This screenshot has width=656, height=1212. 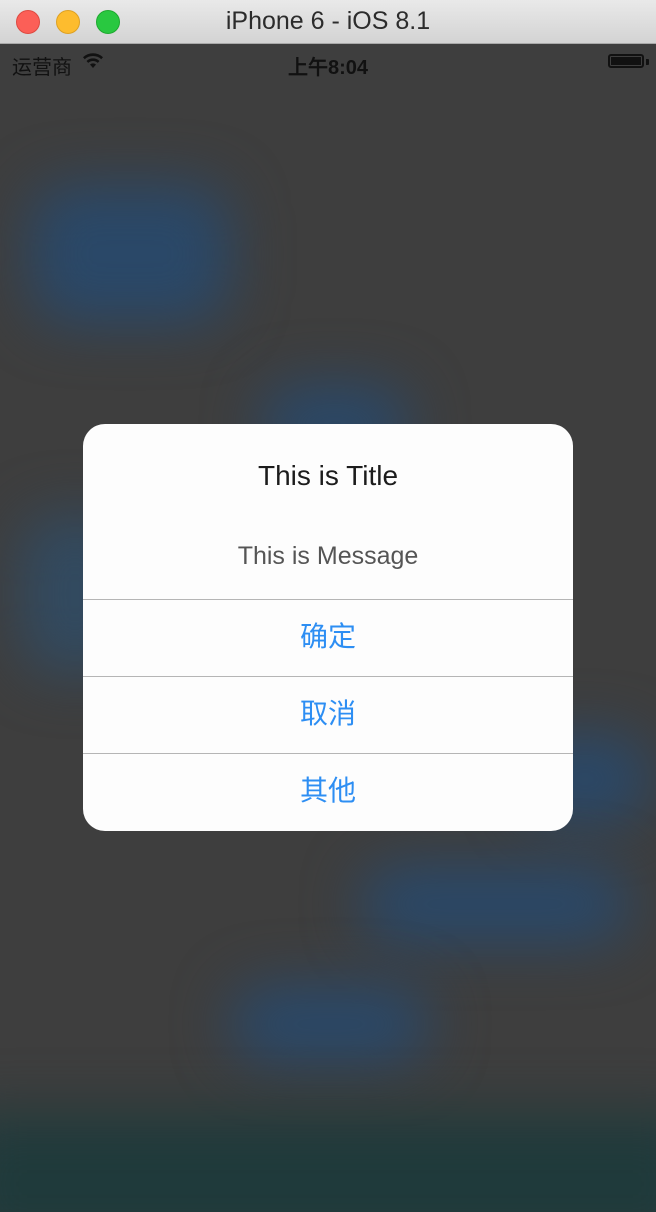 What do you see at coordinates (626, 61) in the screenshot?
I see `battery-icon` at bounding box center [626, 61].